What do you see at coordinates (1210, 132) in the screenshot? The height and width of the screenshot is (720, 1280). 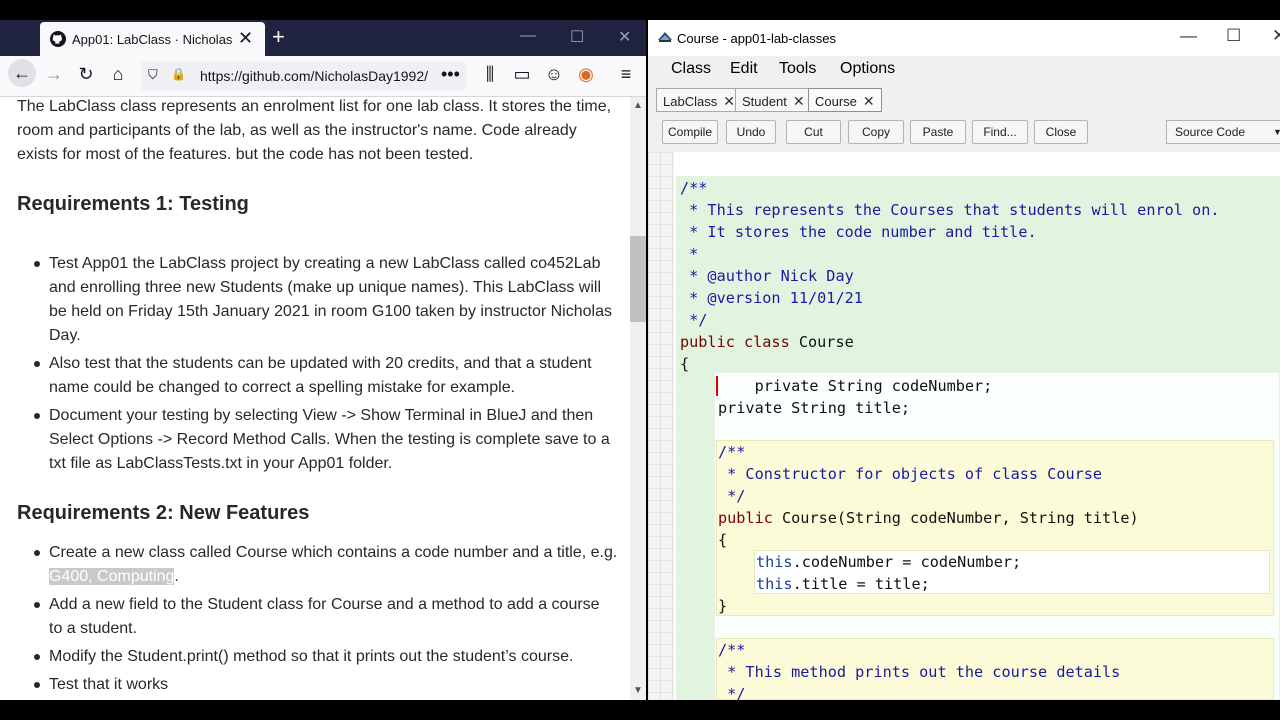 I see `view-select-value: Source Code` at bounding box center [1210, 132].